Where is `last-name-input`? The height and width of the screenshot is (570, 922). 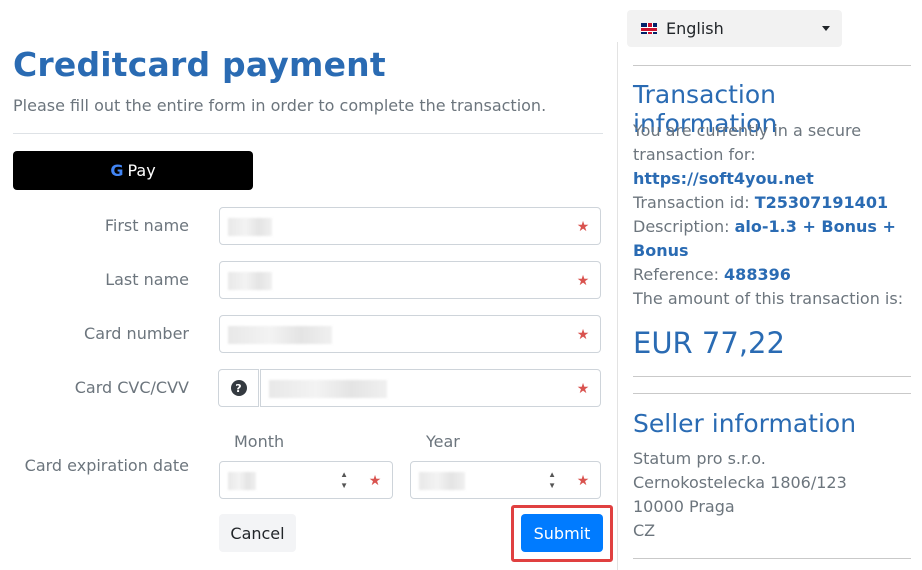
last-name-input is located at coordinates (393, 280).